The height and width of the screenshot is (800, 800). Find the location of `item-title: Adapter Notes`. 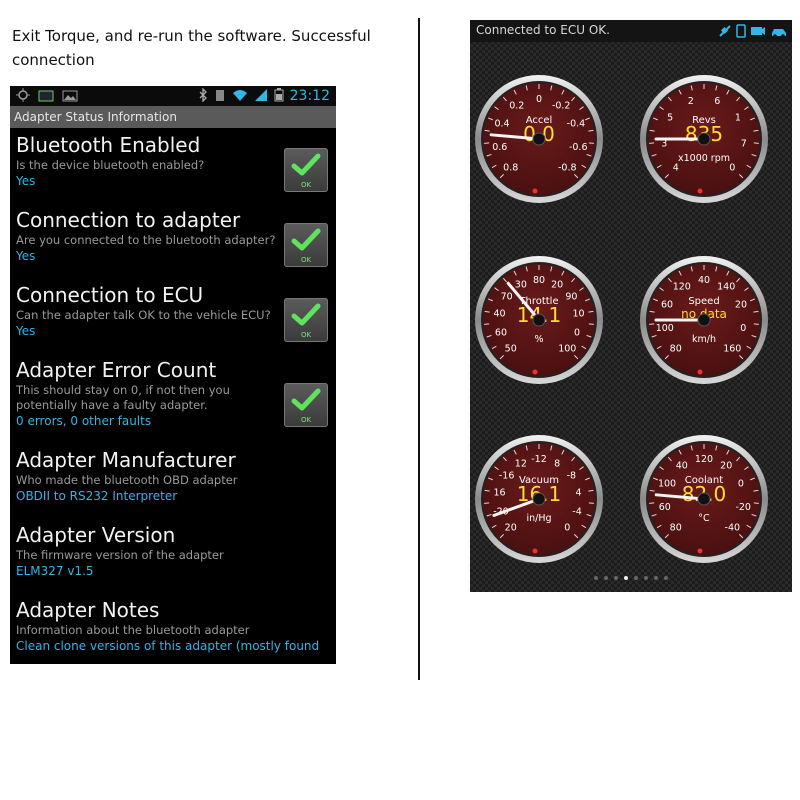

item-title: Adapter Notes is located at coordinates (88, 610).